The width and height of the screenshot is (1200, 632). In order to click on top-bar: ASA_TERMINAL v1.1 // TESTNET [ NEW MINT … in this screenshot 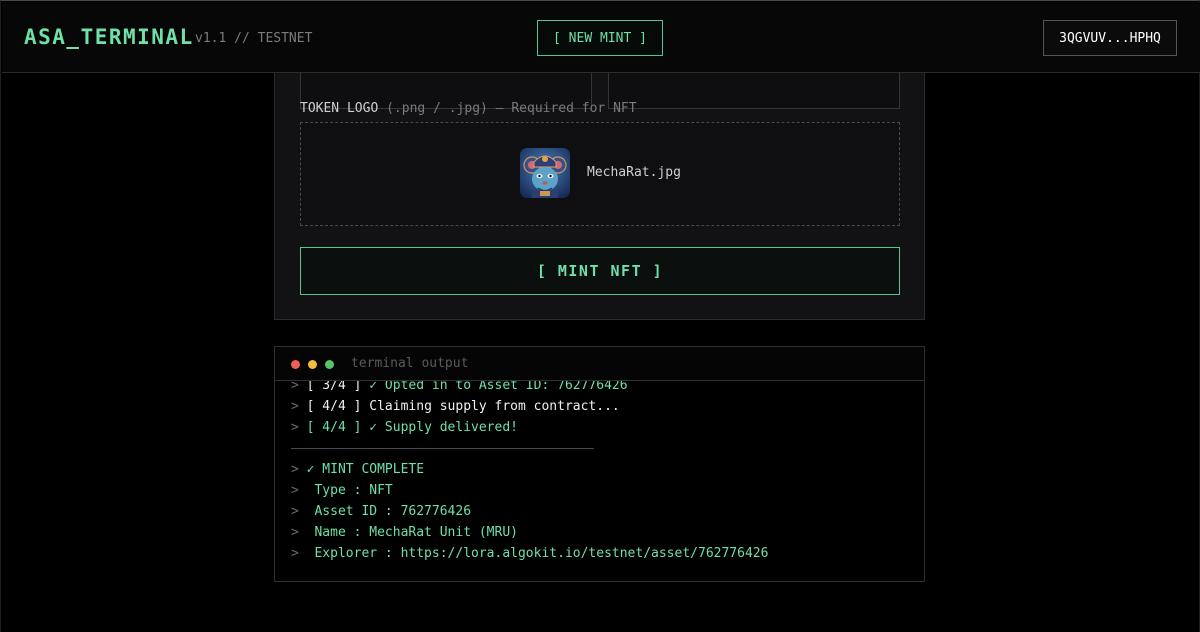, I will do `click(601, 37)`.